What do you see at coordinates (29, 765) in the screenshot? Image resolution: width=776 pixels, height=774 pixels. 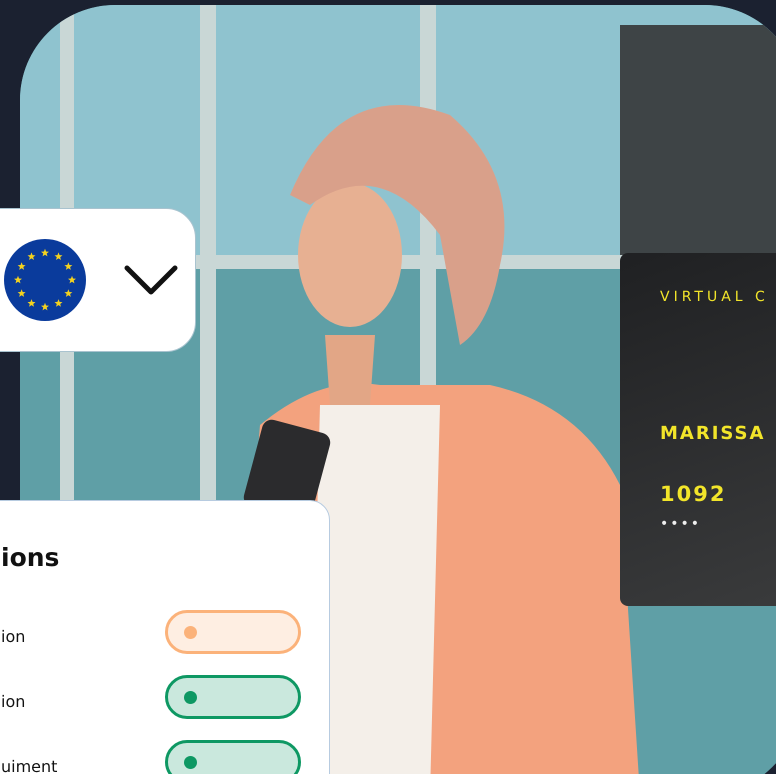 I see `option-label: uiment` at bounding box center [29, 765].